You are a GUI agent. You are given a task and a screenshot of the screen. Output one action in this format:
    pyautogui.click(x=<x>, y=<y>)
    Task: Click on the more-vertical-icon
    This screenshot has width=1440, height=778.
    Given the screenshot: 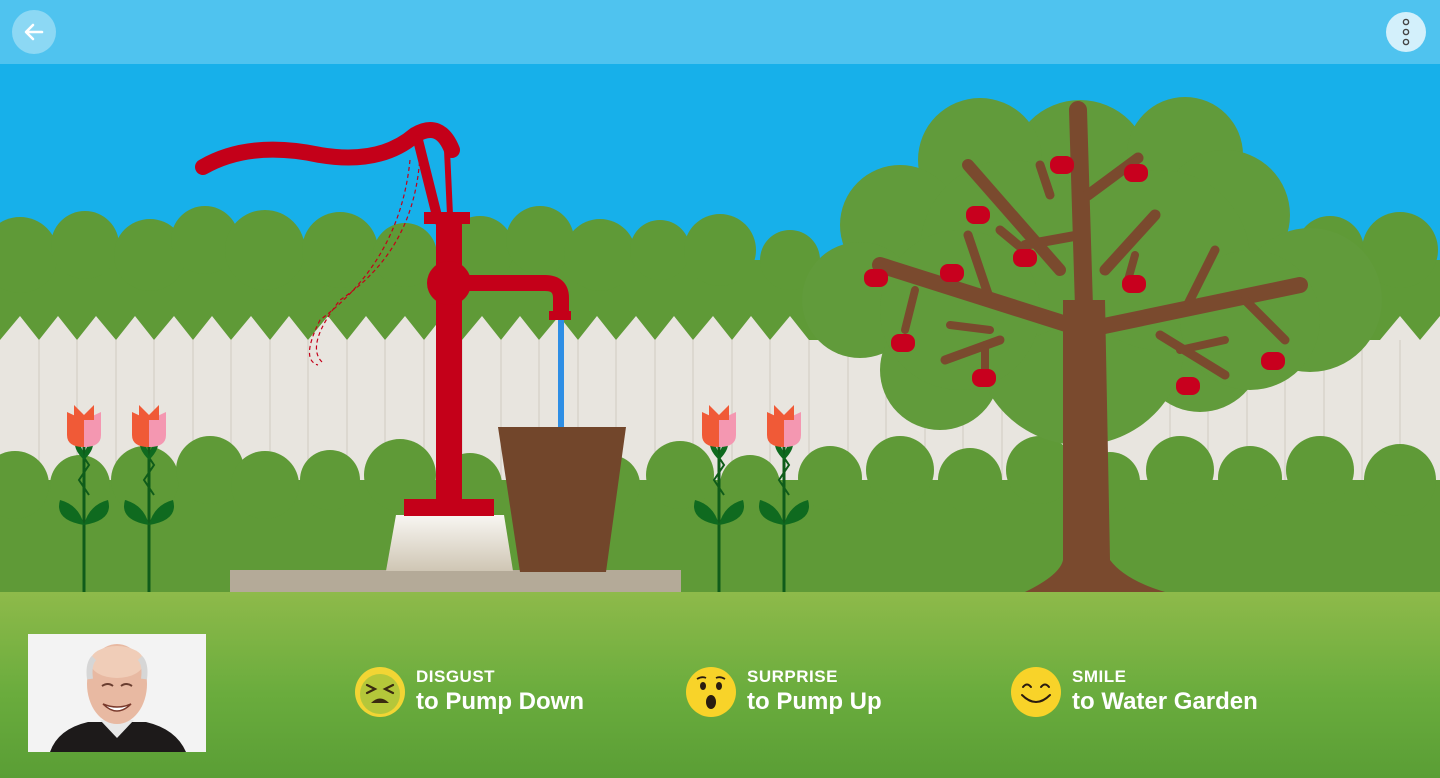 What is the action you would take?
    pyautogui.click(x=1406, y=32)
    